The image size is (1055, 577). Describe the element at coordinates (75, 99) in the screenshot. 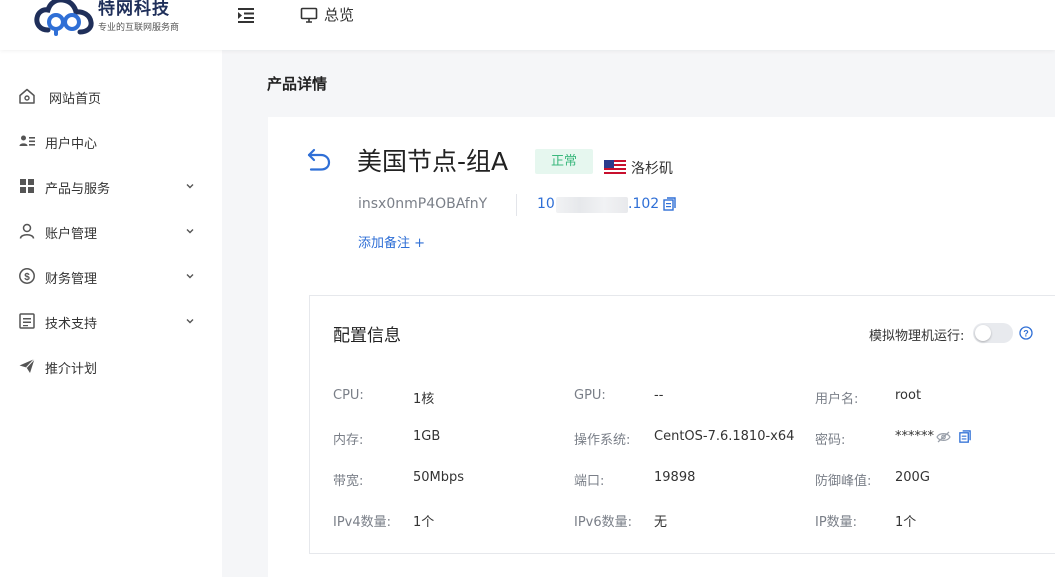

I see `sidebar-item-label: 网站首页` at that location.